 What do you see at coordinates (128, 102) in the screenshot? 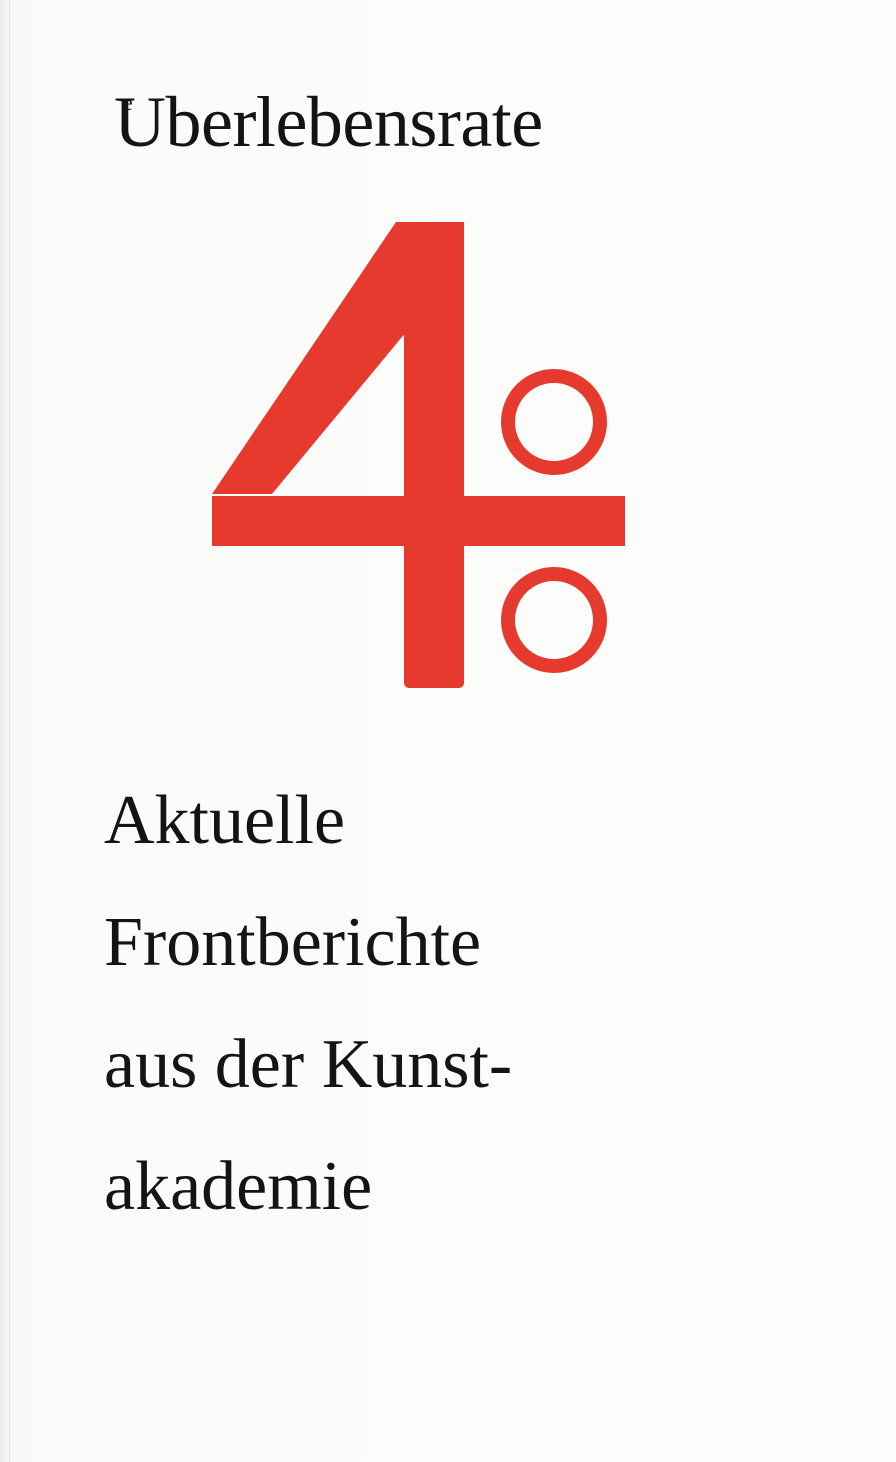
I see `title-initial-inset: e` at bounding box center [128, 102].